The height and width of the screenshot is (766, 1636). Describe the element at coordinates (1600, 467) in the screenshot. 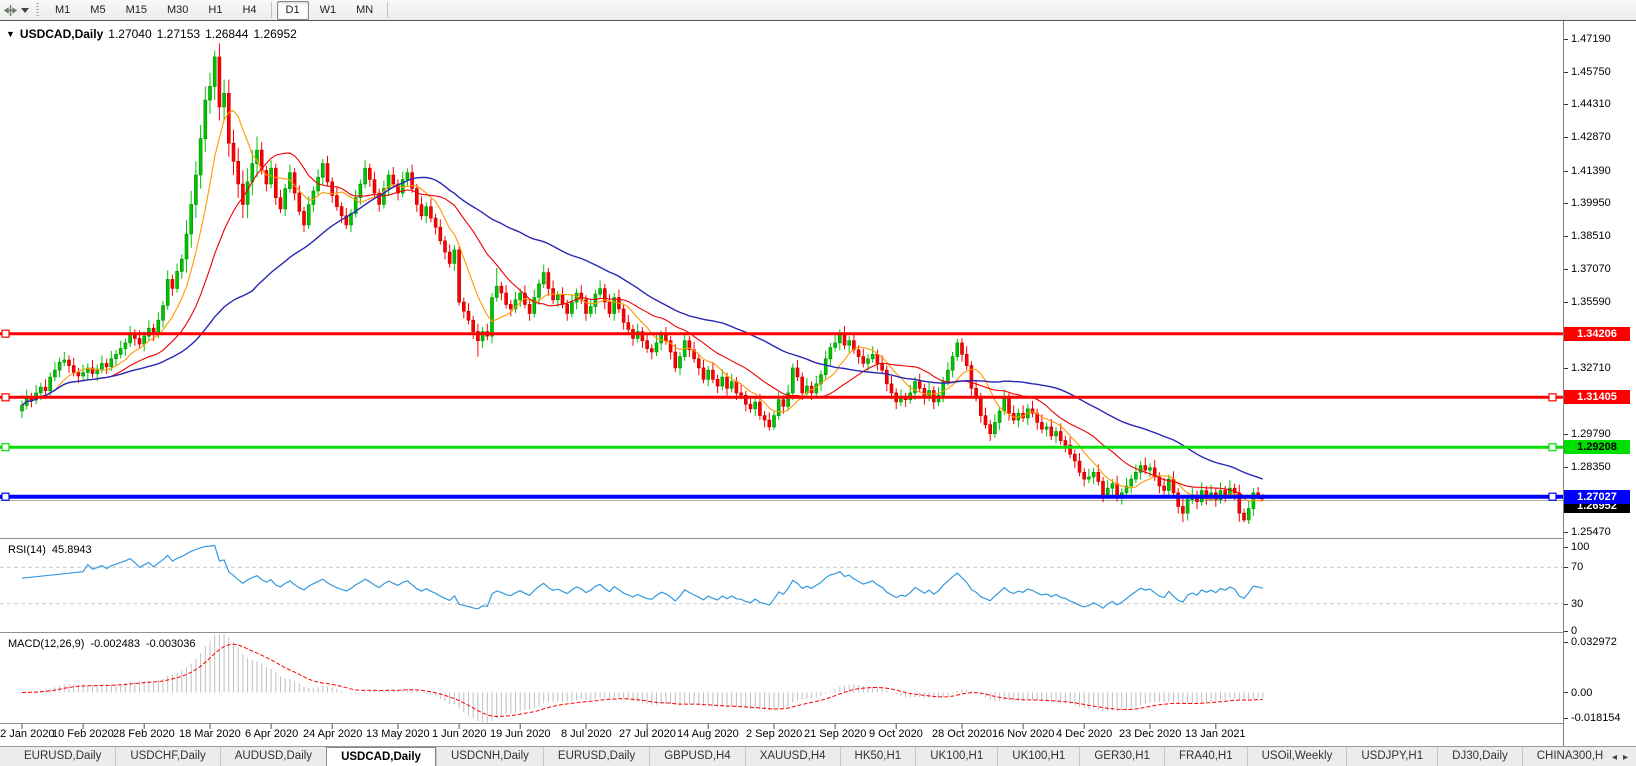

I see `price-tick-1.28350: 1.28350` at that location.